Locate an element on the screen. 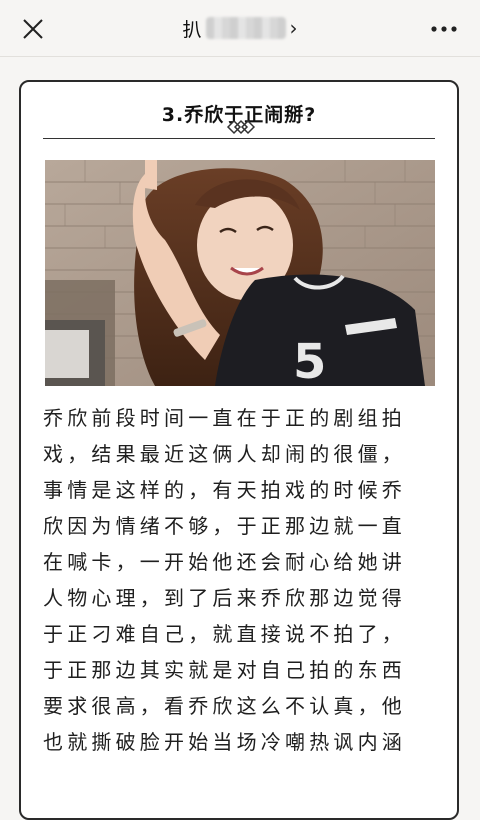  heading-divider is located at coordinates (239, 138).